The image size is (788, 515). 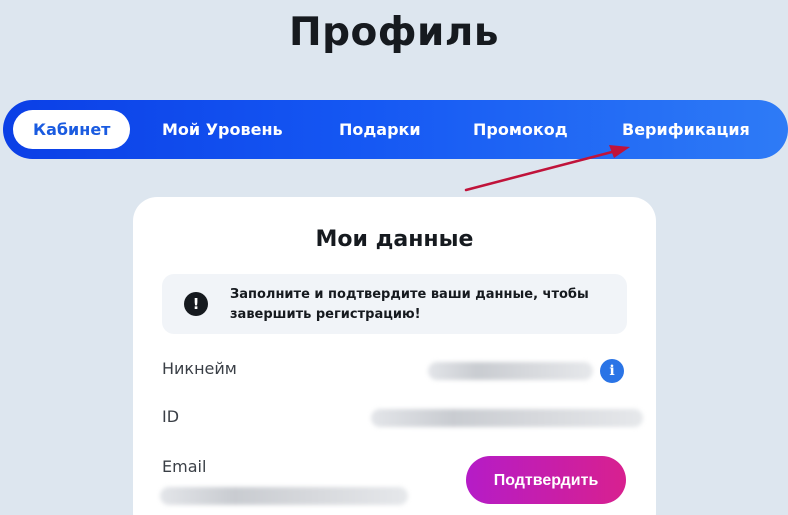 What do you see at coordinates (171, 416) in the screenshot?
I see `id-label: ID` at bounding box center [171, 416].